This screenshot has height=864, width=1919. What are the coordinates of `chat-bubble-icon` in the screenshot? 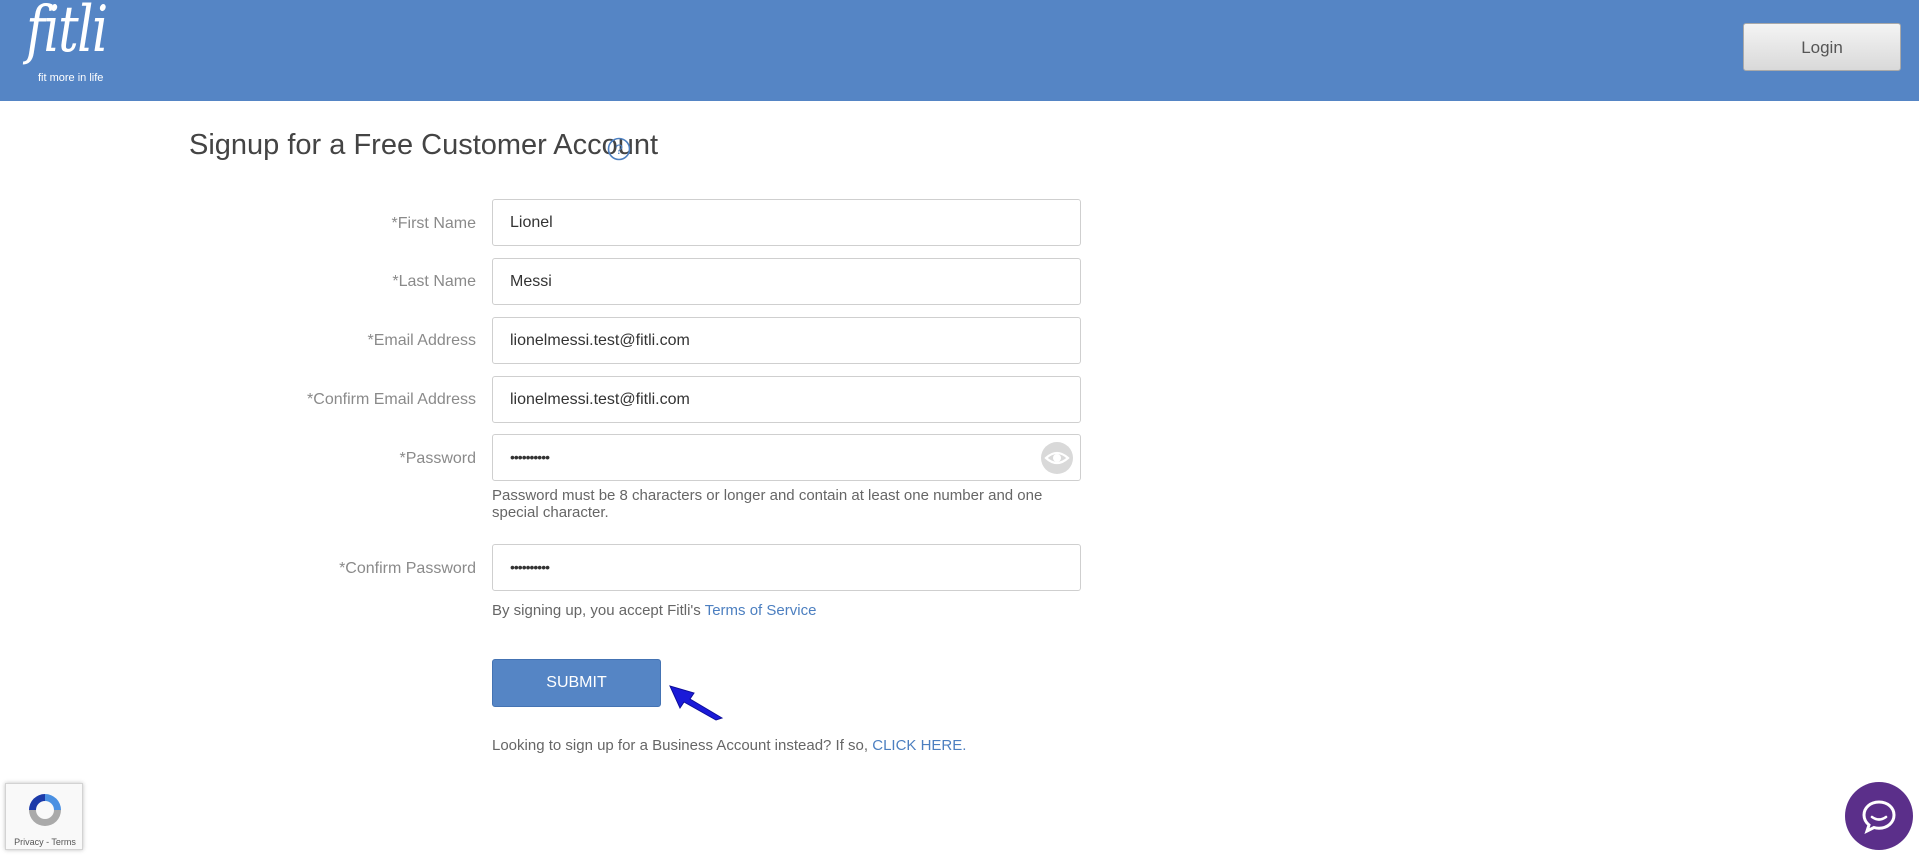 It's located at (1879, 816).